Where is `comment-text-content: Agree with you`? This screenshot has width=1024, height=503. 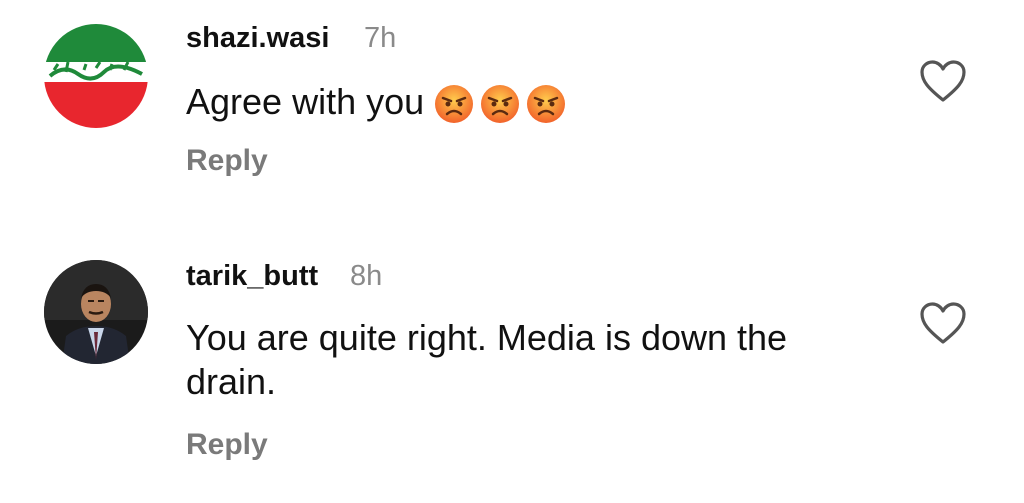
comment-text-content: Agree with you is located at coordinates (305, 101).